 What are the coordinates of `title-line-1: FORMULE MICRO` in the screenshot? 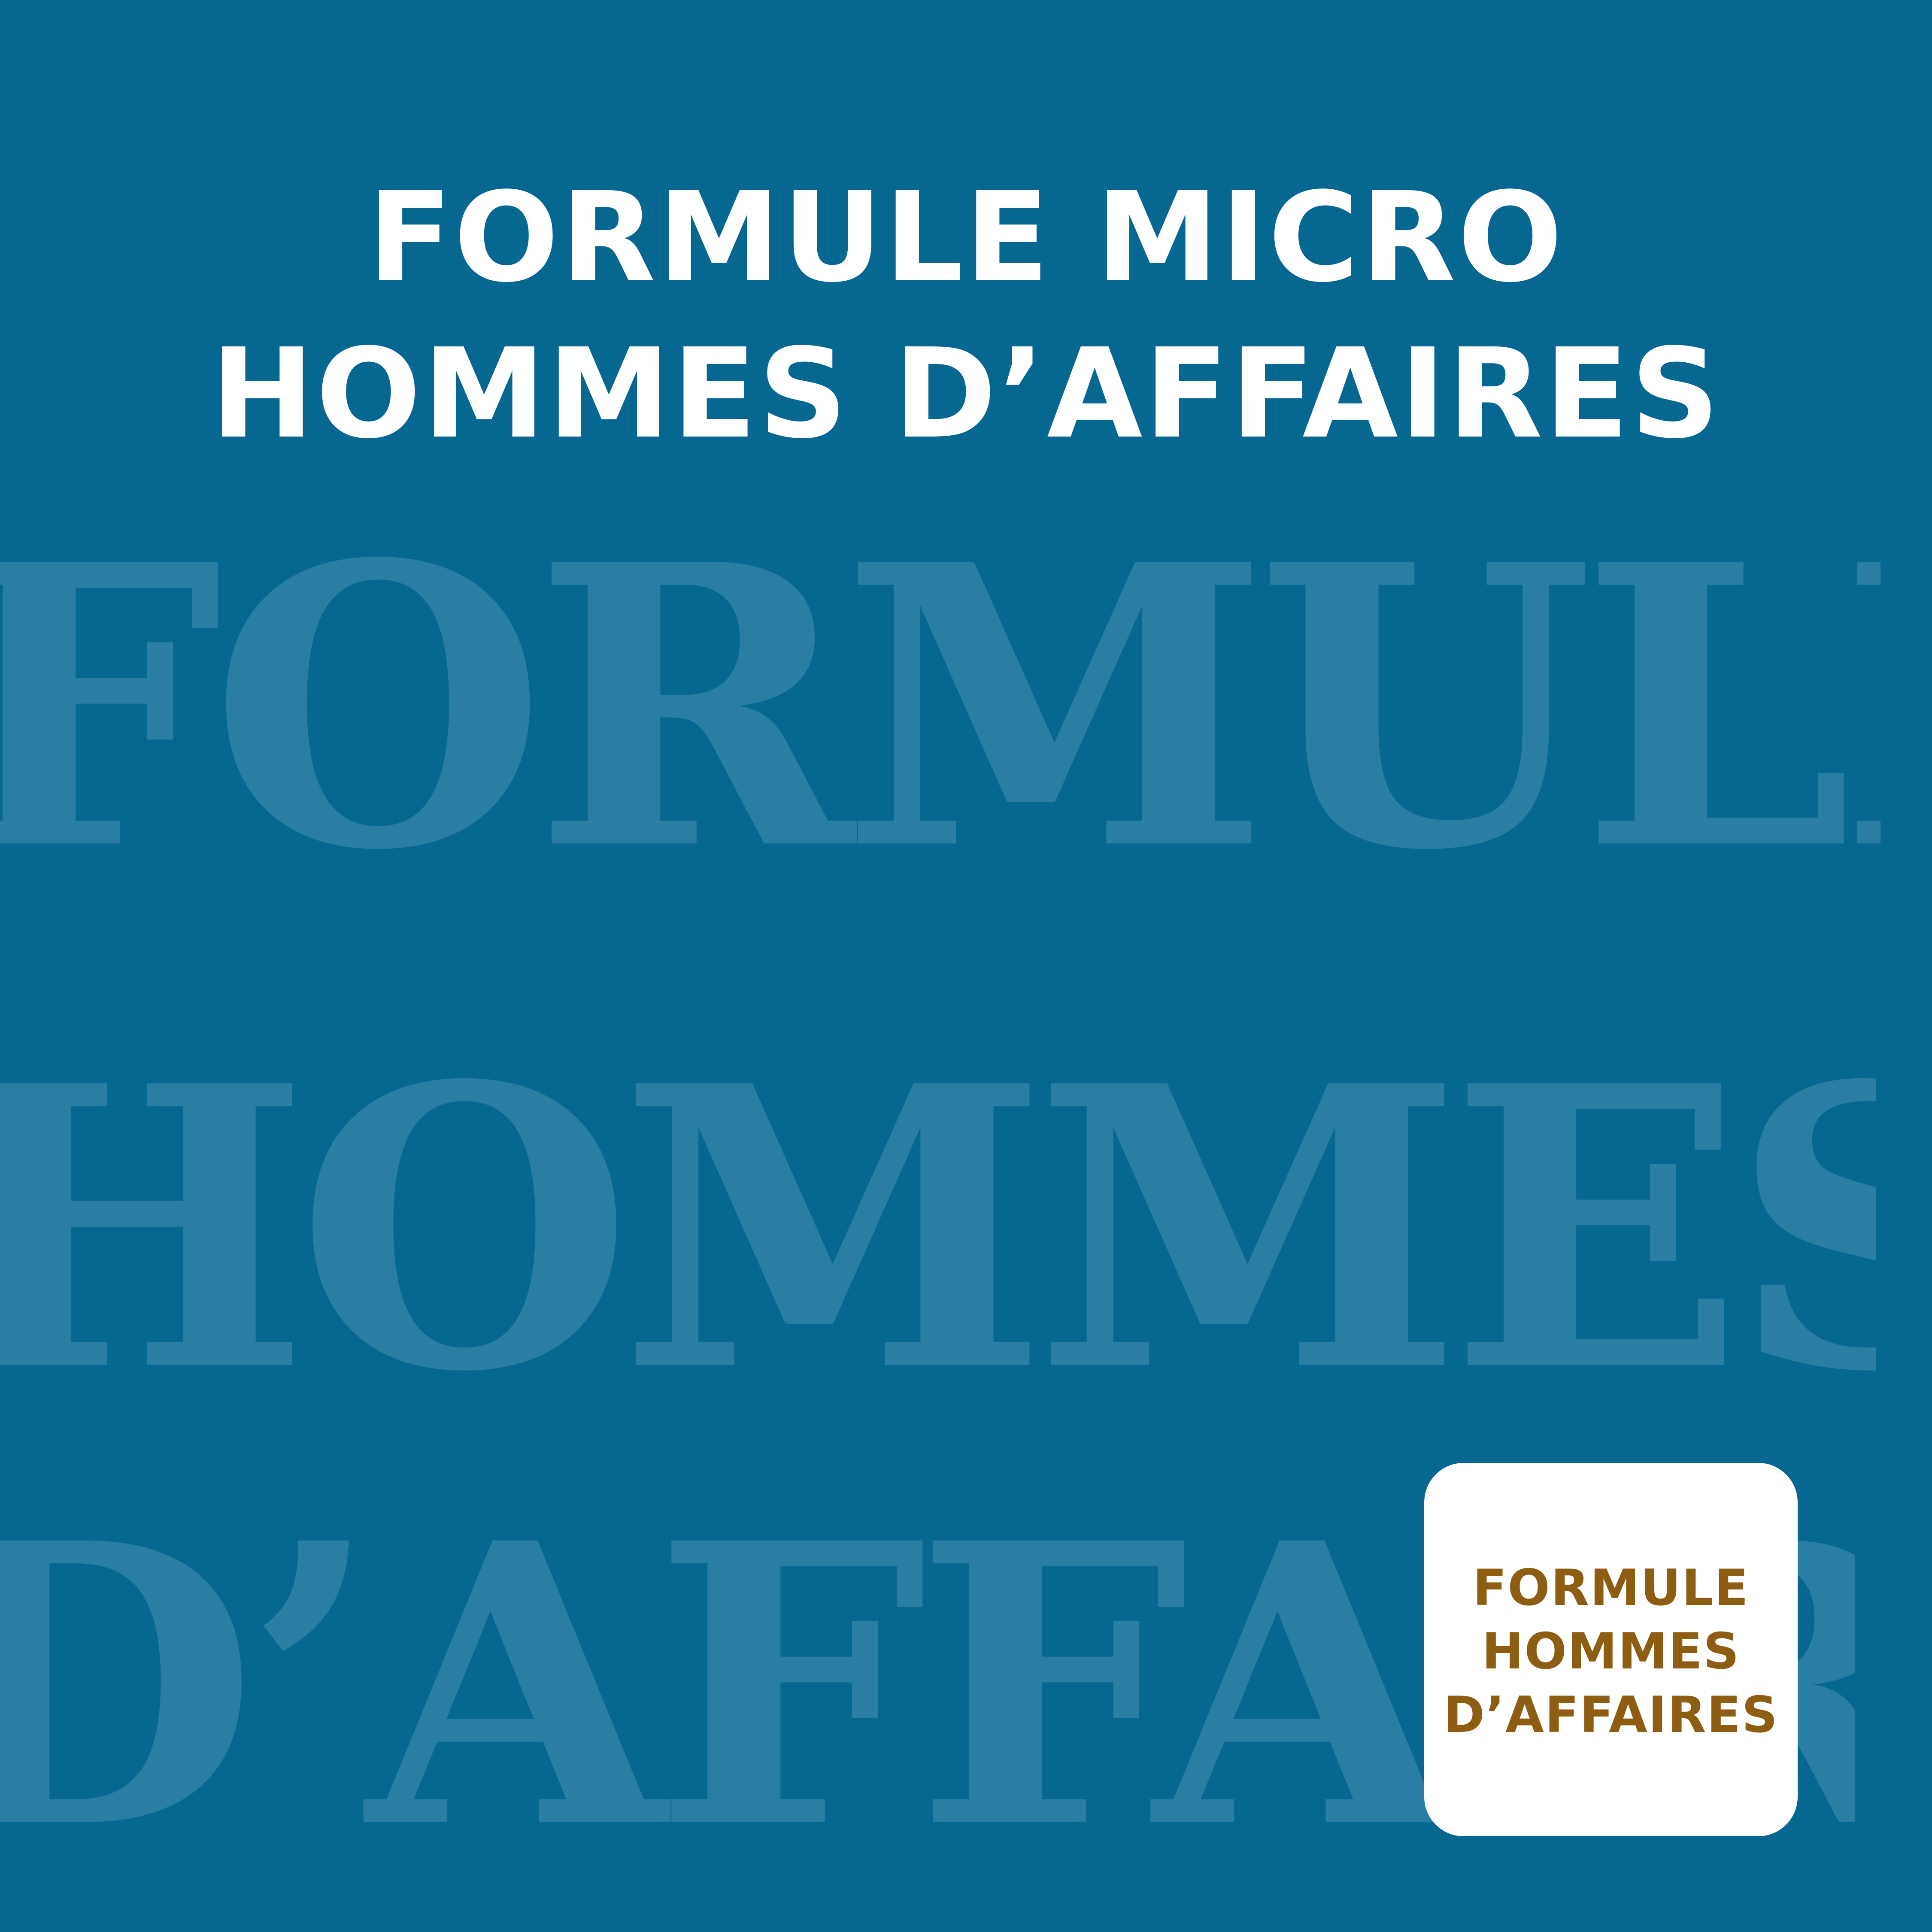 It's located at (966, 237).